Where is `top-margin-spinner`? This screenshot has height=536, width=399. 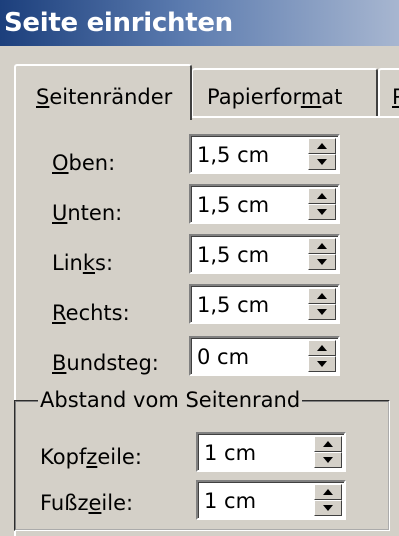
top-margin-spinner is located at coordinates (322, 154).